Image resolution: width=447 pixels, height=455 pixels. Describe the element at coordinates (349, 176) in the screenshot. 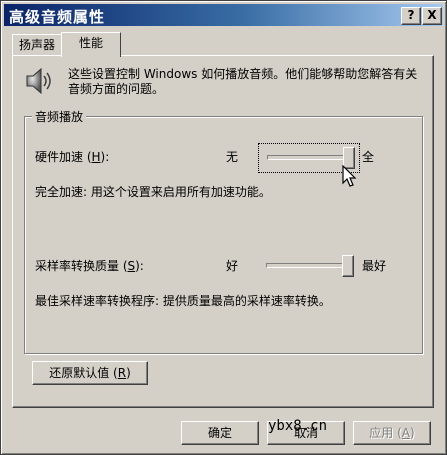

I see `mouse-pointer-icon` at that location.